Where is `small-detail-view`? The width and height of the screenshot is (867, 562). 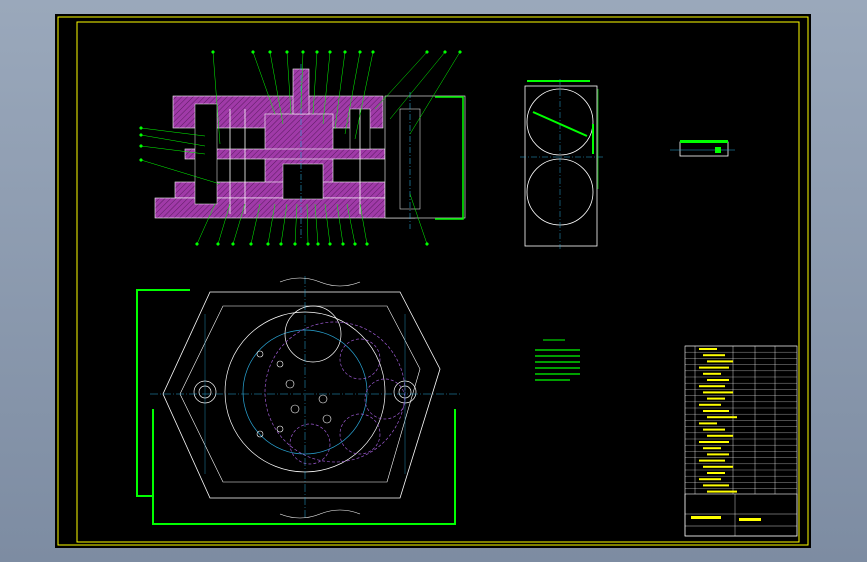
small-detail-view is located at coordinates (702, 148).